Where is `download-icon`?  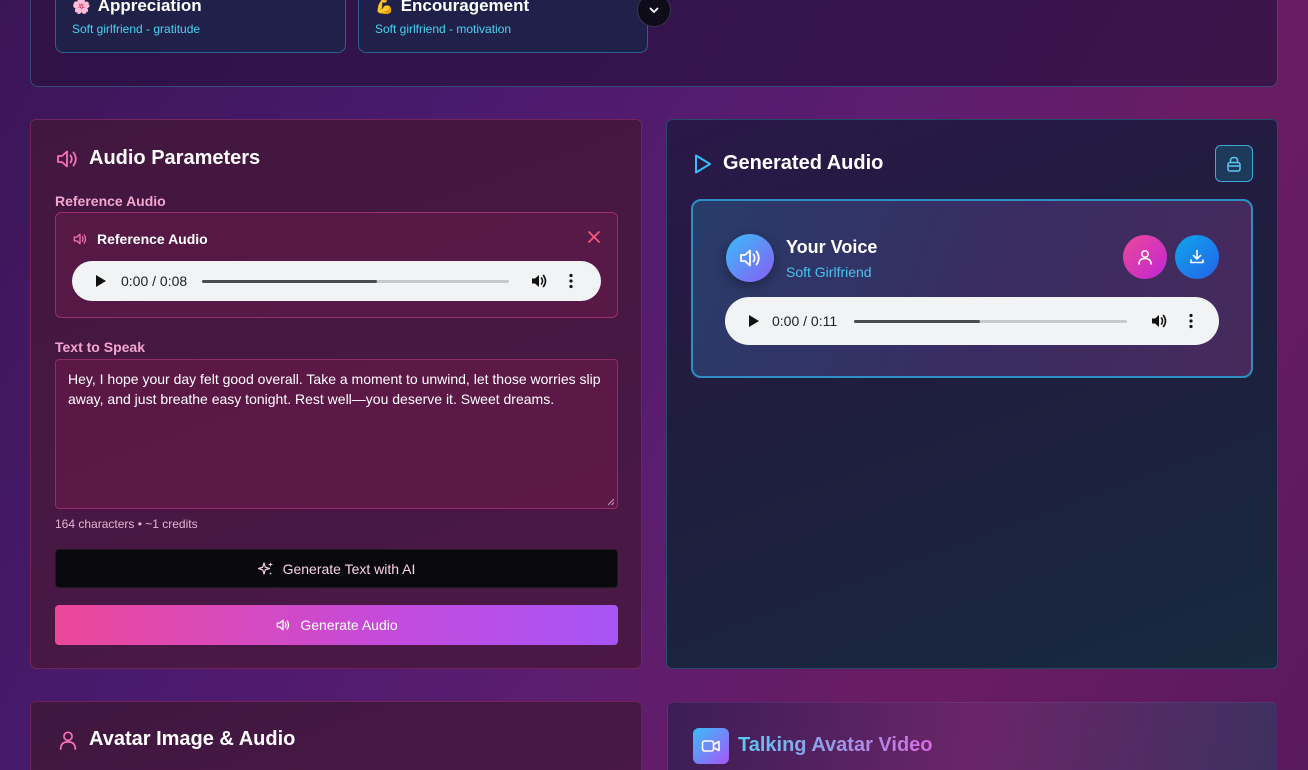 download-icon is located at coordinates (1197, 256).